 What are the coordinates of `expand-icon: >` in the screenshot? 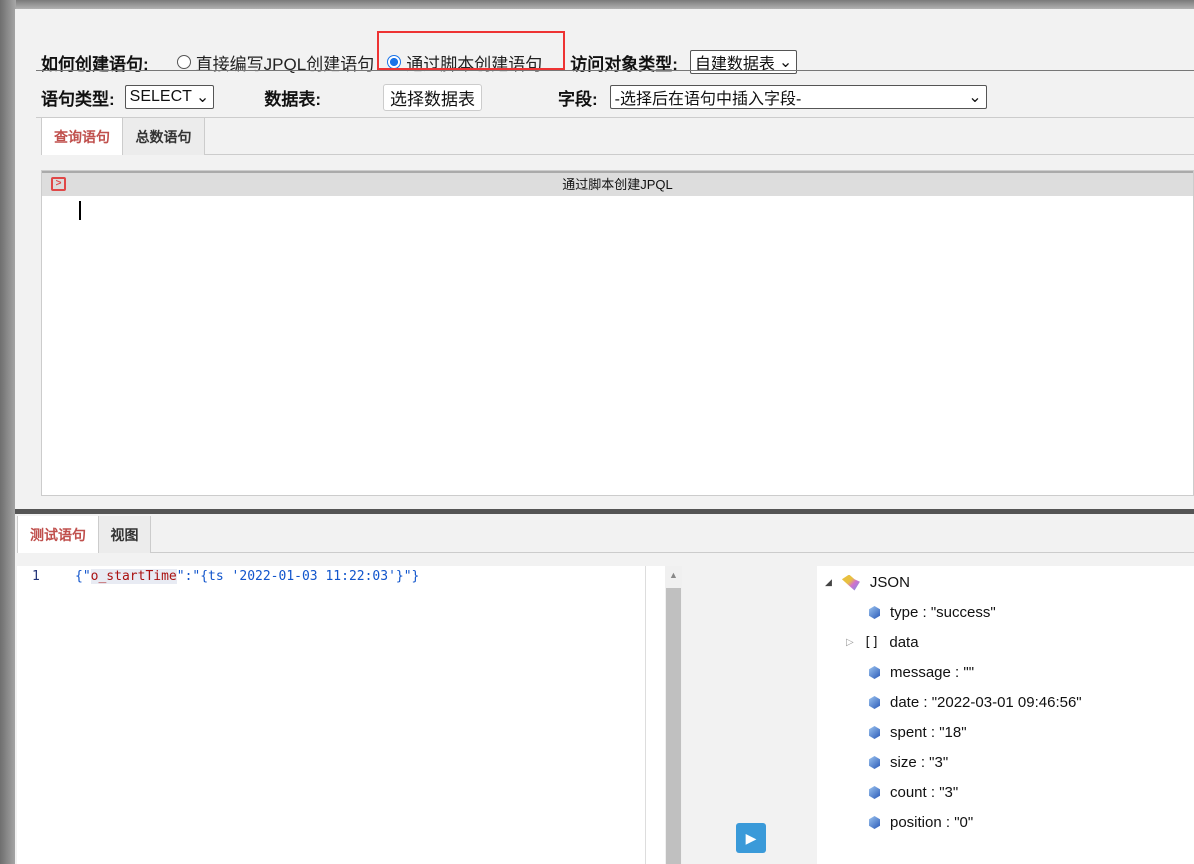 It's located at (58, 184).